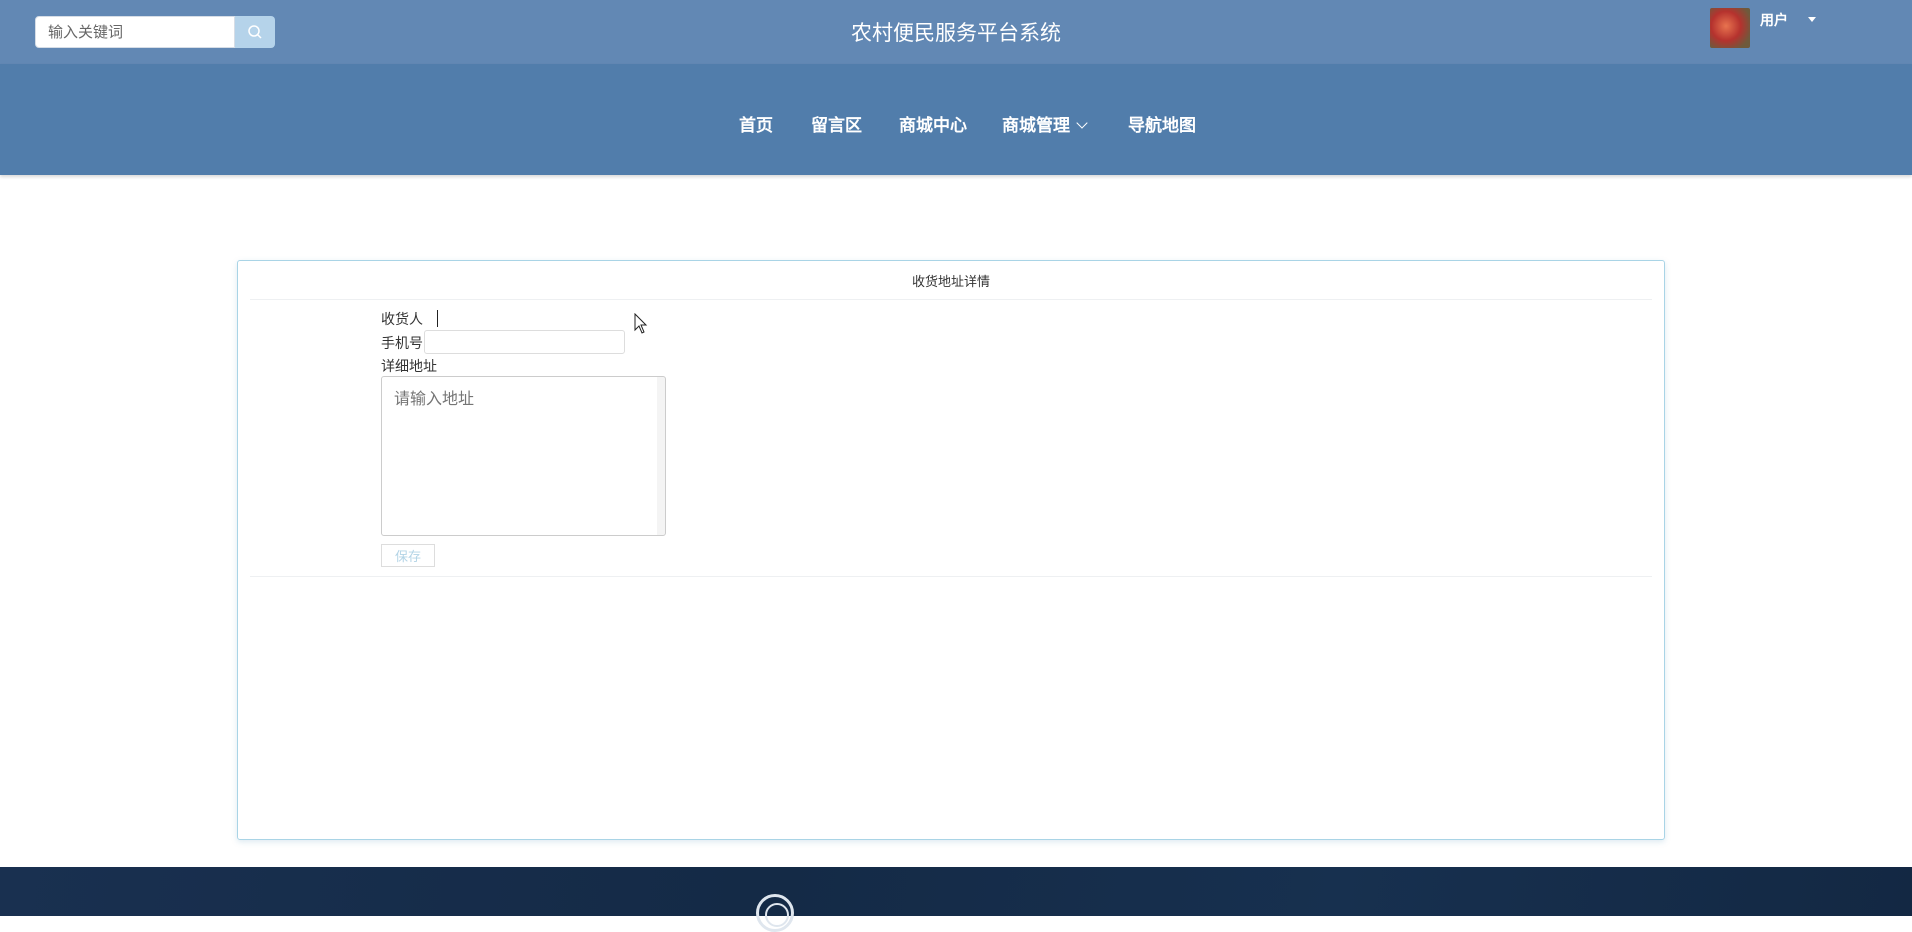 This screenshot has height=932, width=1912. I want to click on nav-mall-management-label: 商城管理, so click(1036, 126).